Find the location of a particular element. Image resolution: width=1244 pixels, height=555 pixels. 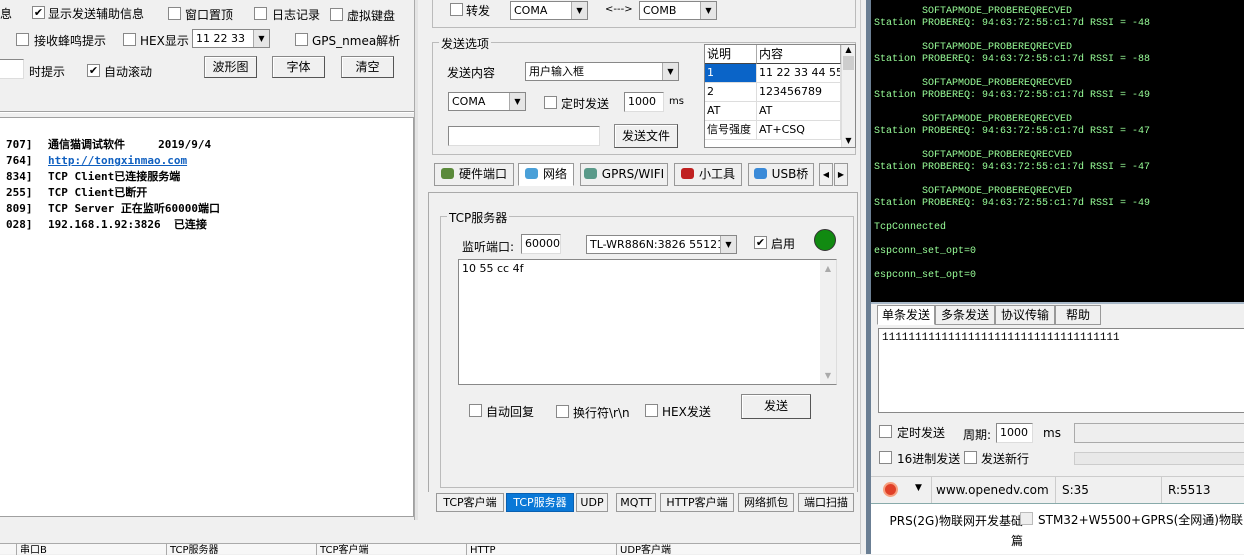

hex-select: 11 22 33 ▼ is located at coordinates (231, 38).